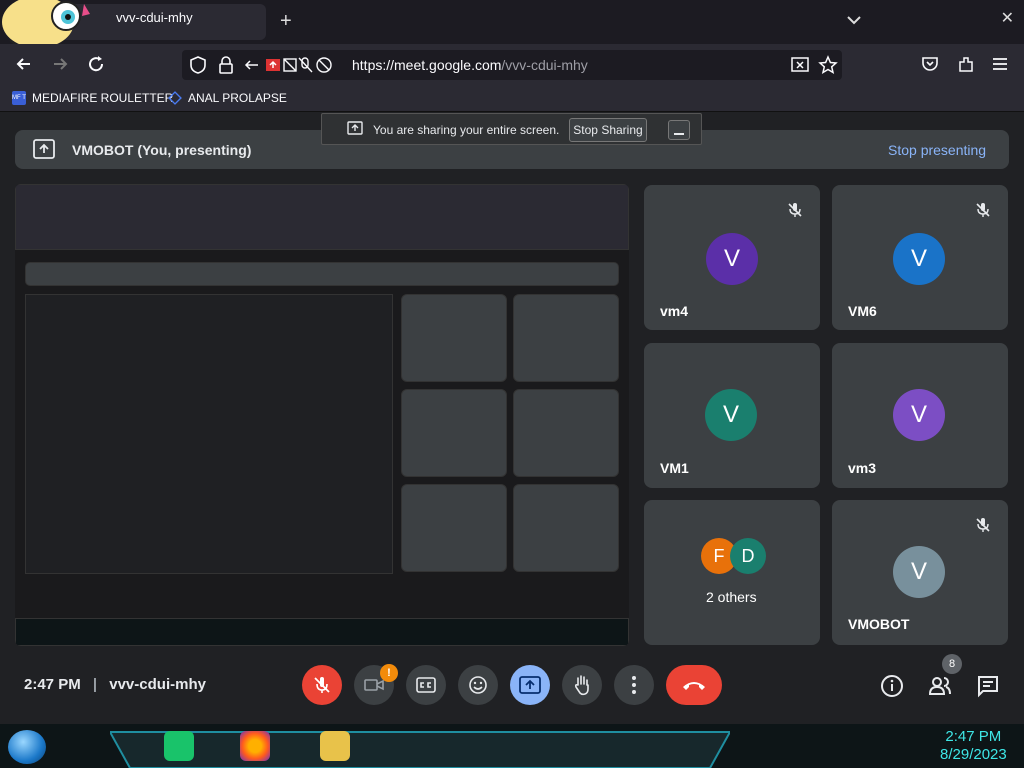  What do you see at coordinates (24, 64) in the screenshot?
I see `back-icon` at bounding box center [24, 64].